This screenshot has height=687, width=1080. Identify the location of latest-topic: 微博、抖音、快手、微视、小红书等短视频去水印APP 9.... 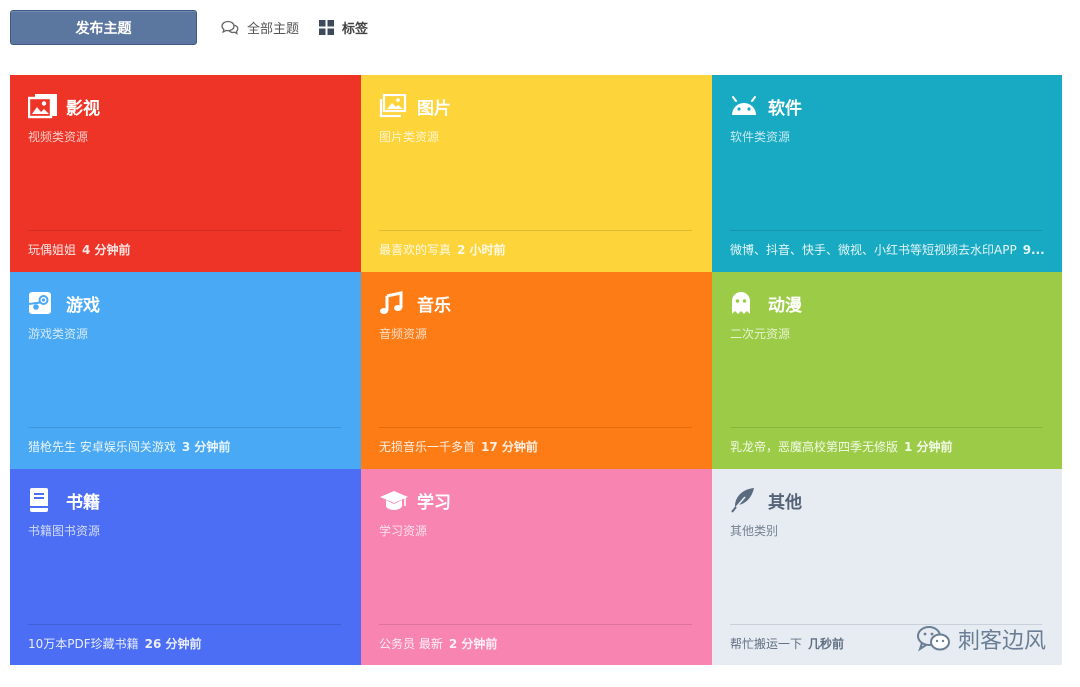
(887, 249).